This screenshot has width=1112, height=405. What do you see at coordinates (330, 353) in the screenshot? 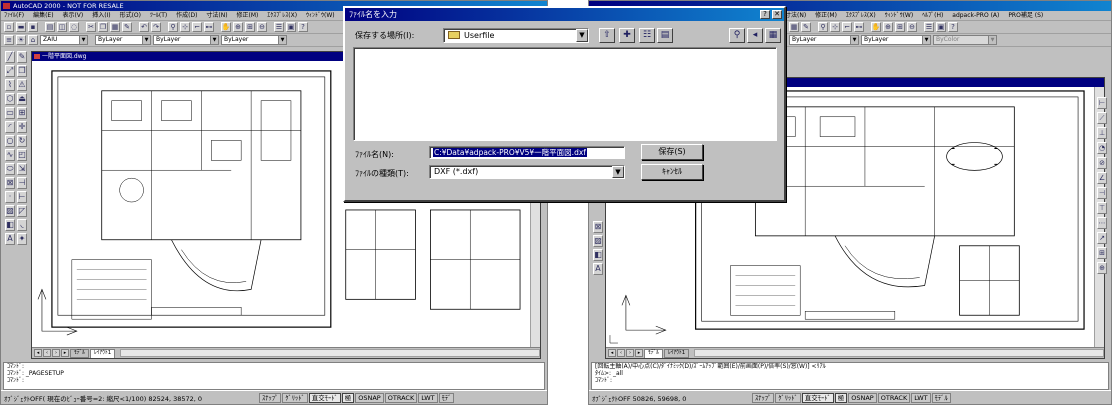
I see `horizontal-scrollbar` at bounding box center [330, 353].